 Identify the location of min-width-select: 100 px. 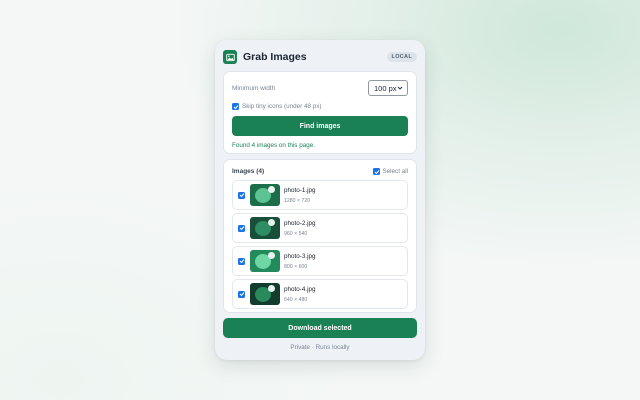
(388, 88).